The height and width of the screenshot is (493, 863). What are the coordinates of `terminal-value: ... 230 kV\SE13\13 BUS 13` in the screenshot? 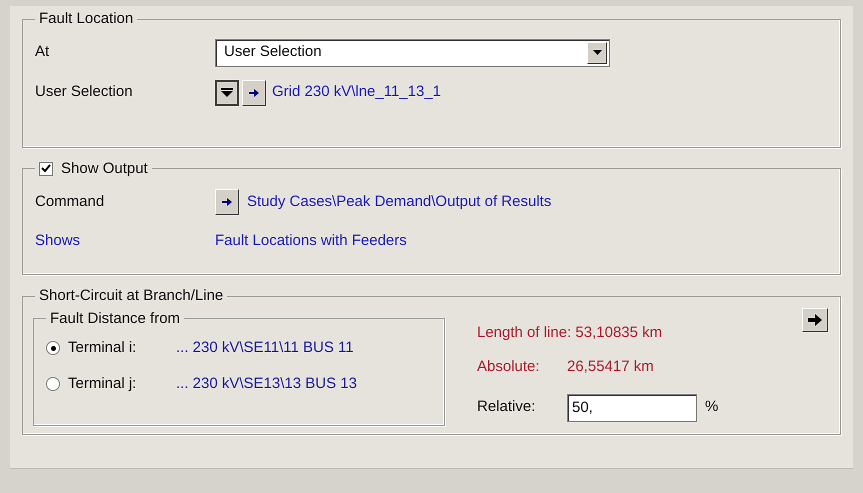 It's located at (266, 384).